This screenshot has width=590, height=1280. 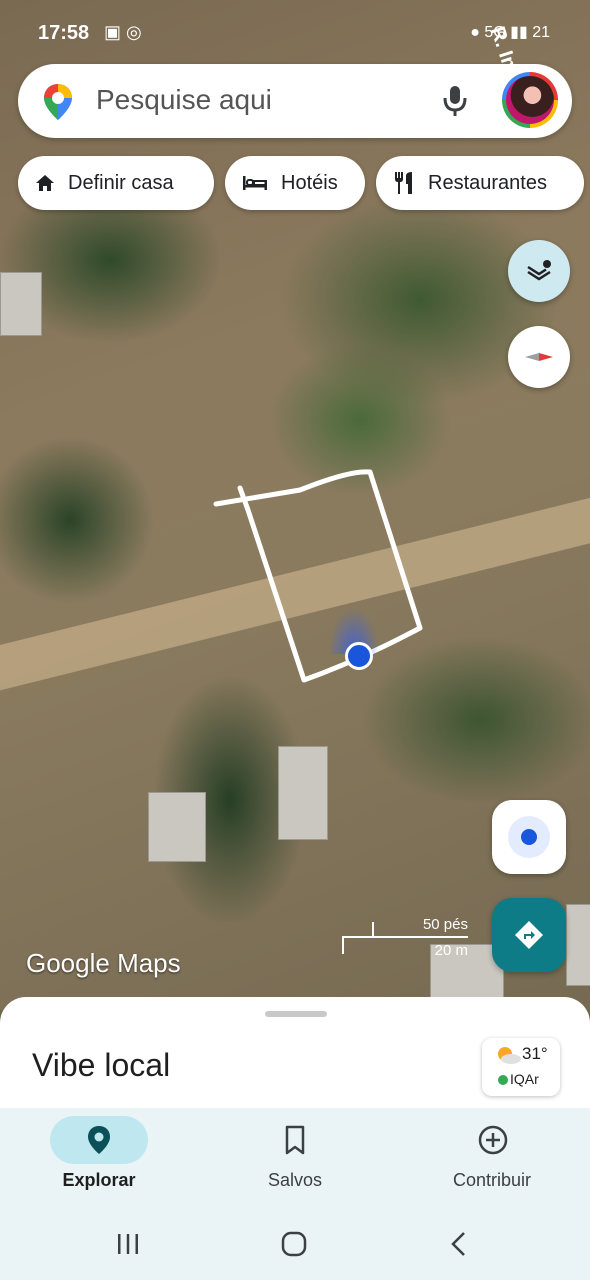 I want to click on tab-contribuir: Contribuir, so click(x=492, y=1162).